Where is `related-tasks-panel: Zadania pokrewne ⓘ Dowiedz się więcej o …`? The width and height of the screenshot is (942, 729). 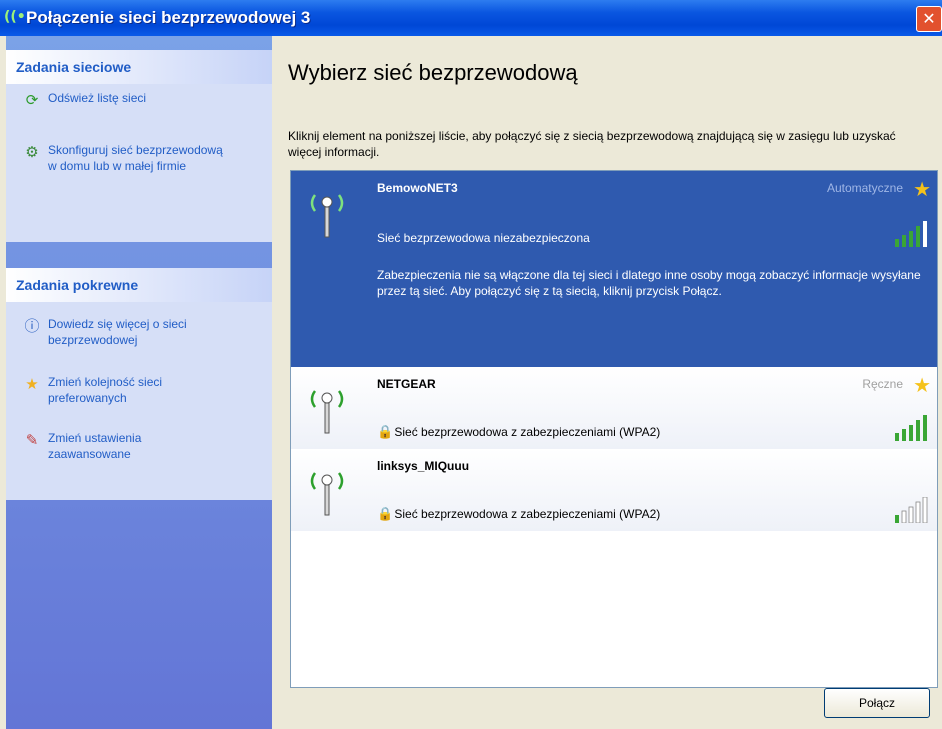
related-tasks-panel: Zadania pokrewne ⓘ Dowiedz się więcej o … is located at coordinates (139, 384).